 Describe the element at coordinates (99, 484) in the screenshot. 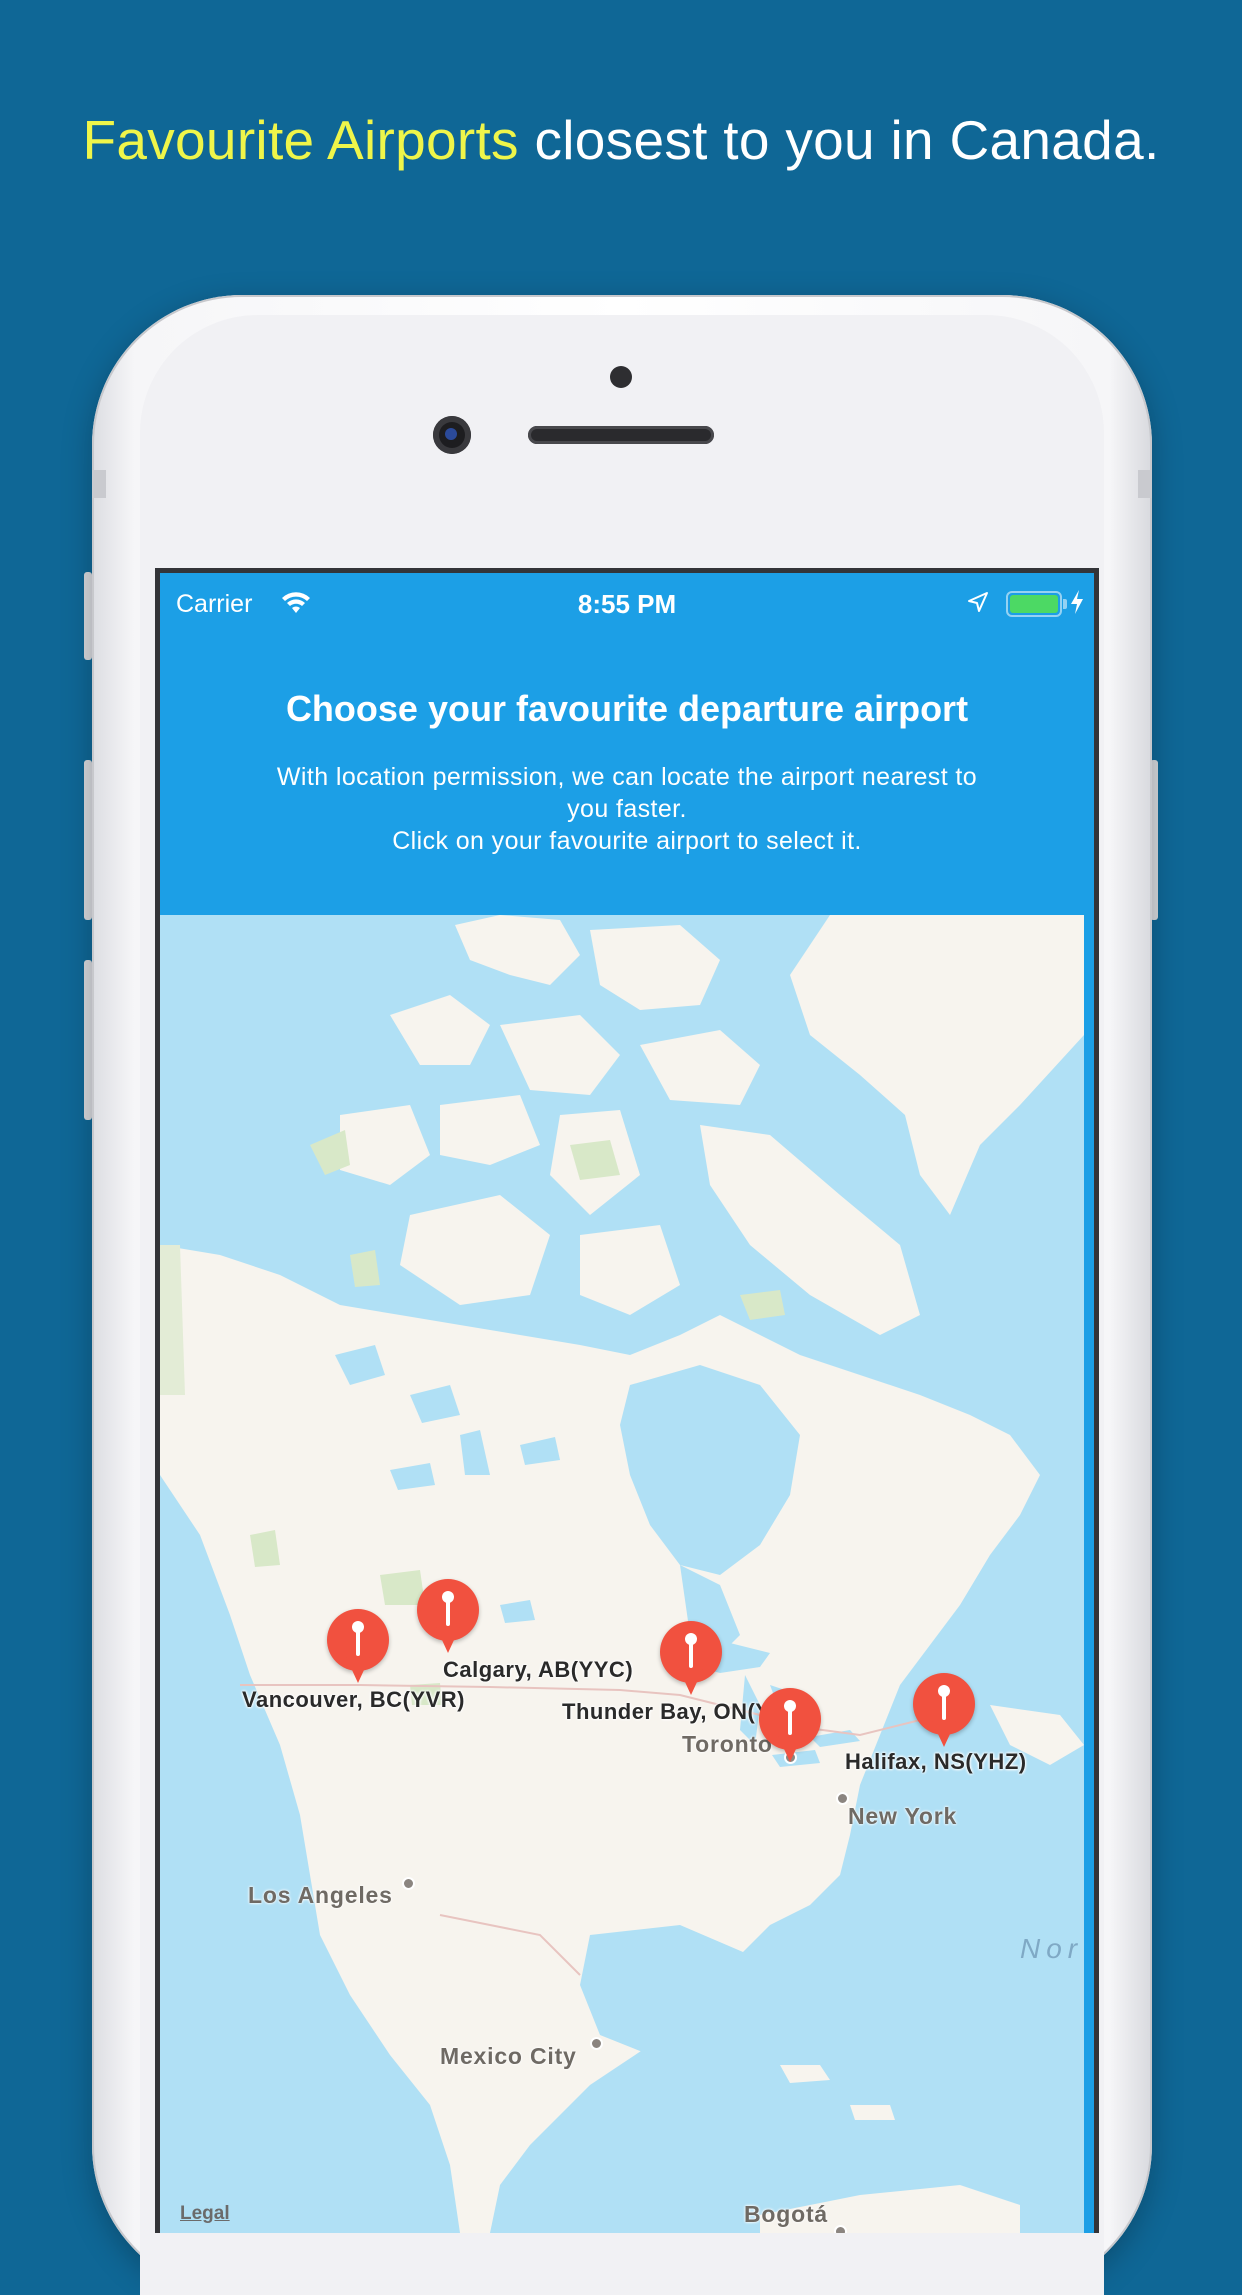

I see `antenna-band-left` at that location.